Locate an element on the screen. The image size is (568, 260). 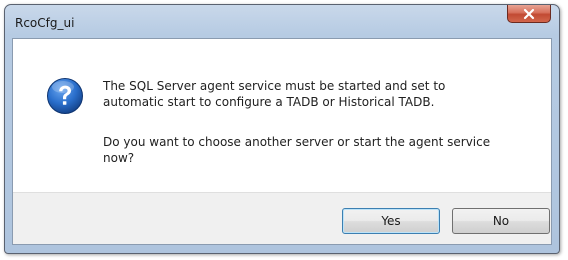
yes-button: Yes is located at coordinates (391, 221).